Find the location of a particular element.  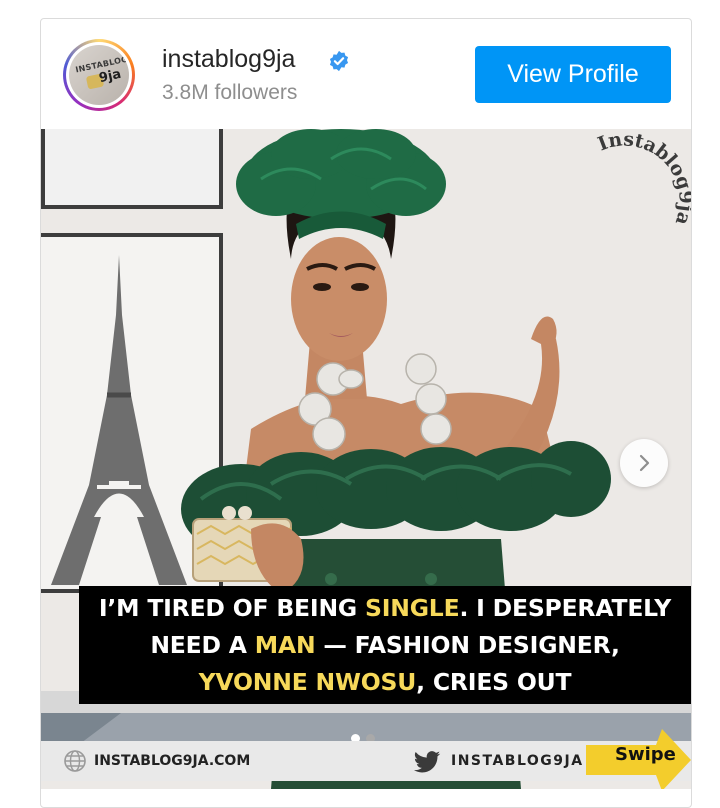

caption-line-3: YVONNE NWOSU, CRIES OUT is located at coordinates (385, 681).